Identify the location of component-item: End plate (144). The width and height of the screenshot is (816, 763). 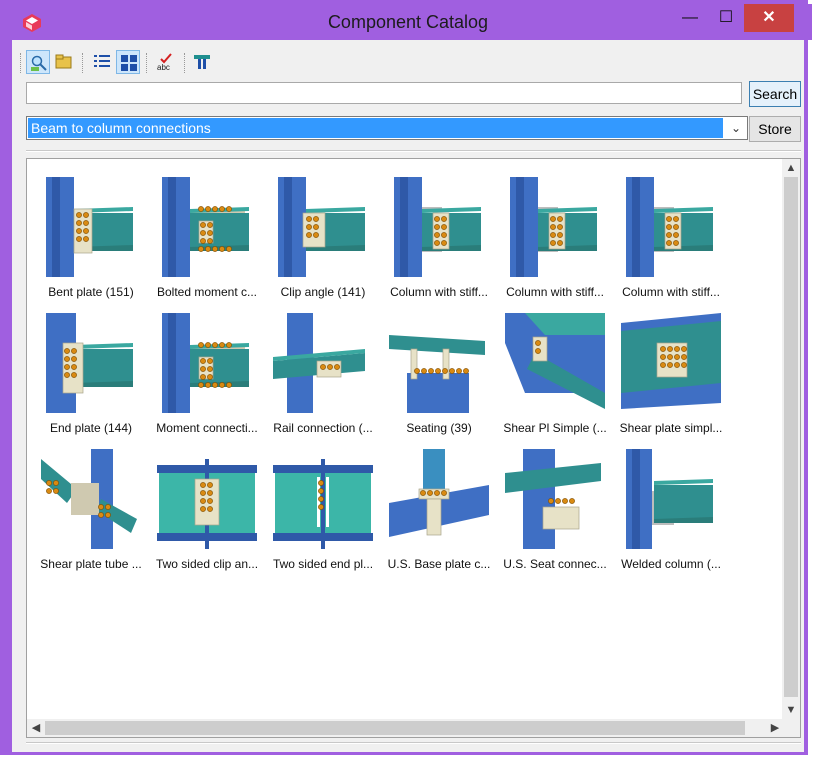
(91, 371).